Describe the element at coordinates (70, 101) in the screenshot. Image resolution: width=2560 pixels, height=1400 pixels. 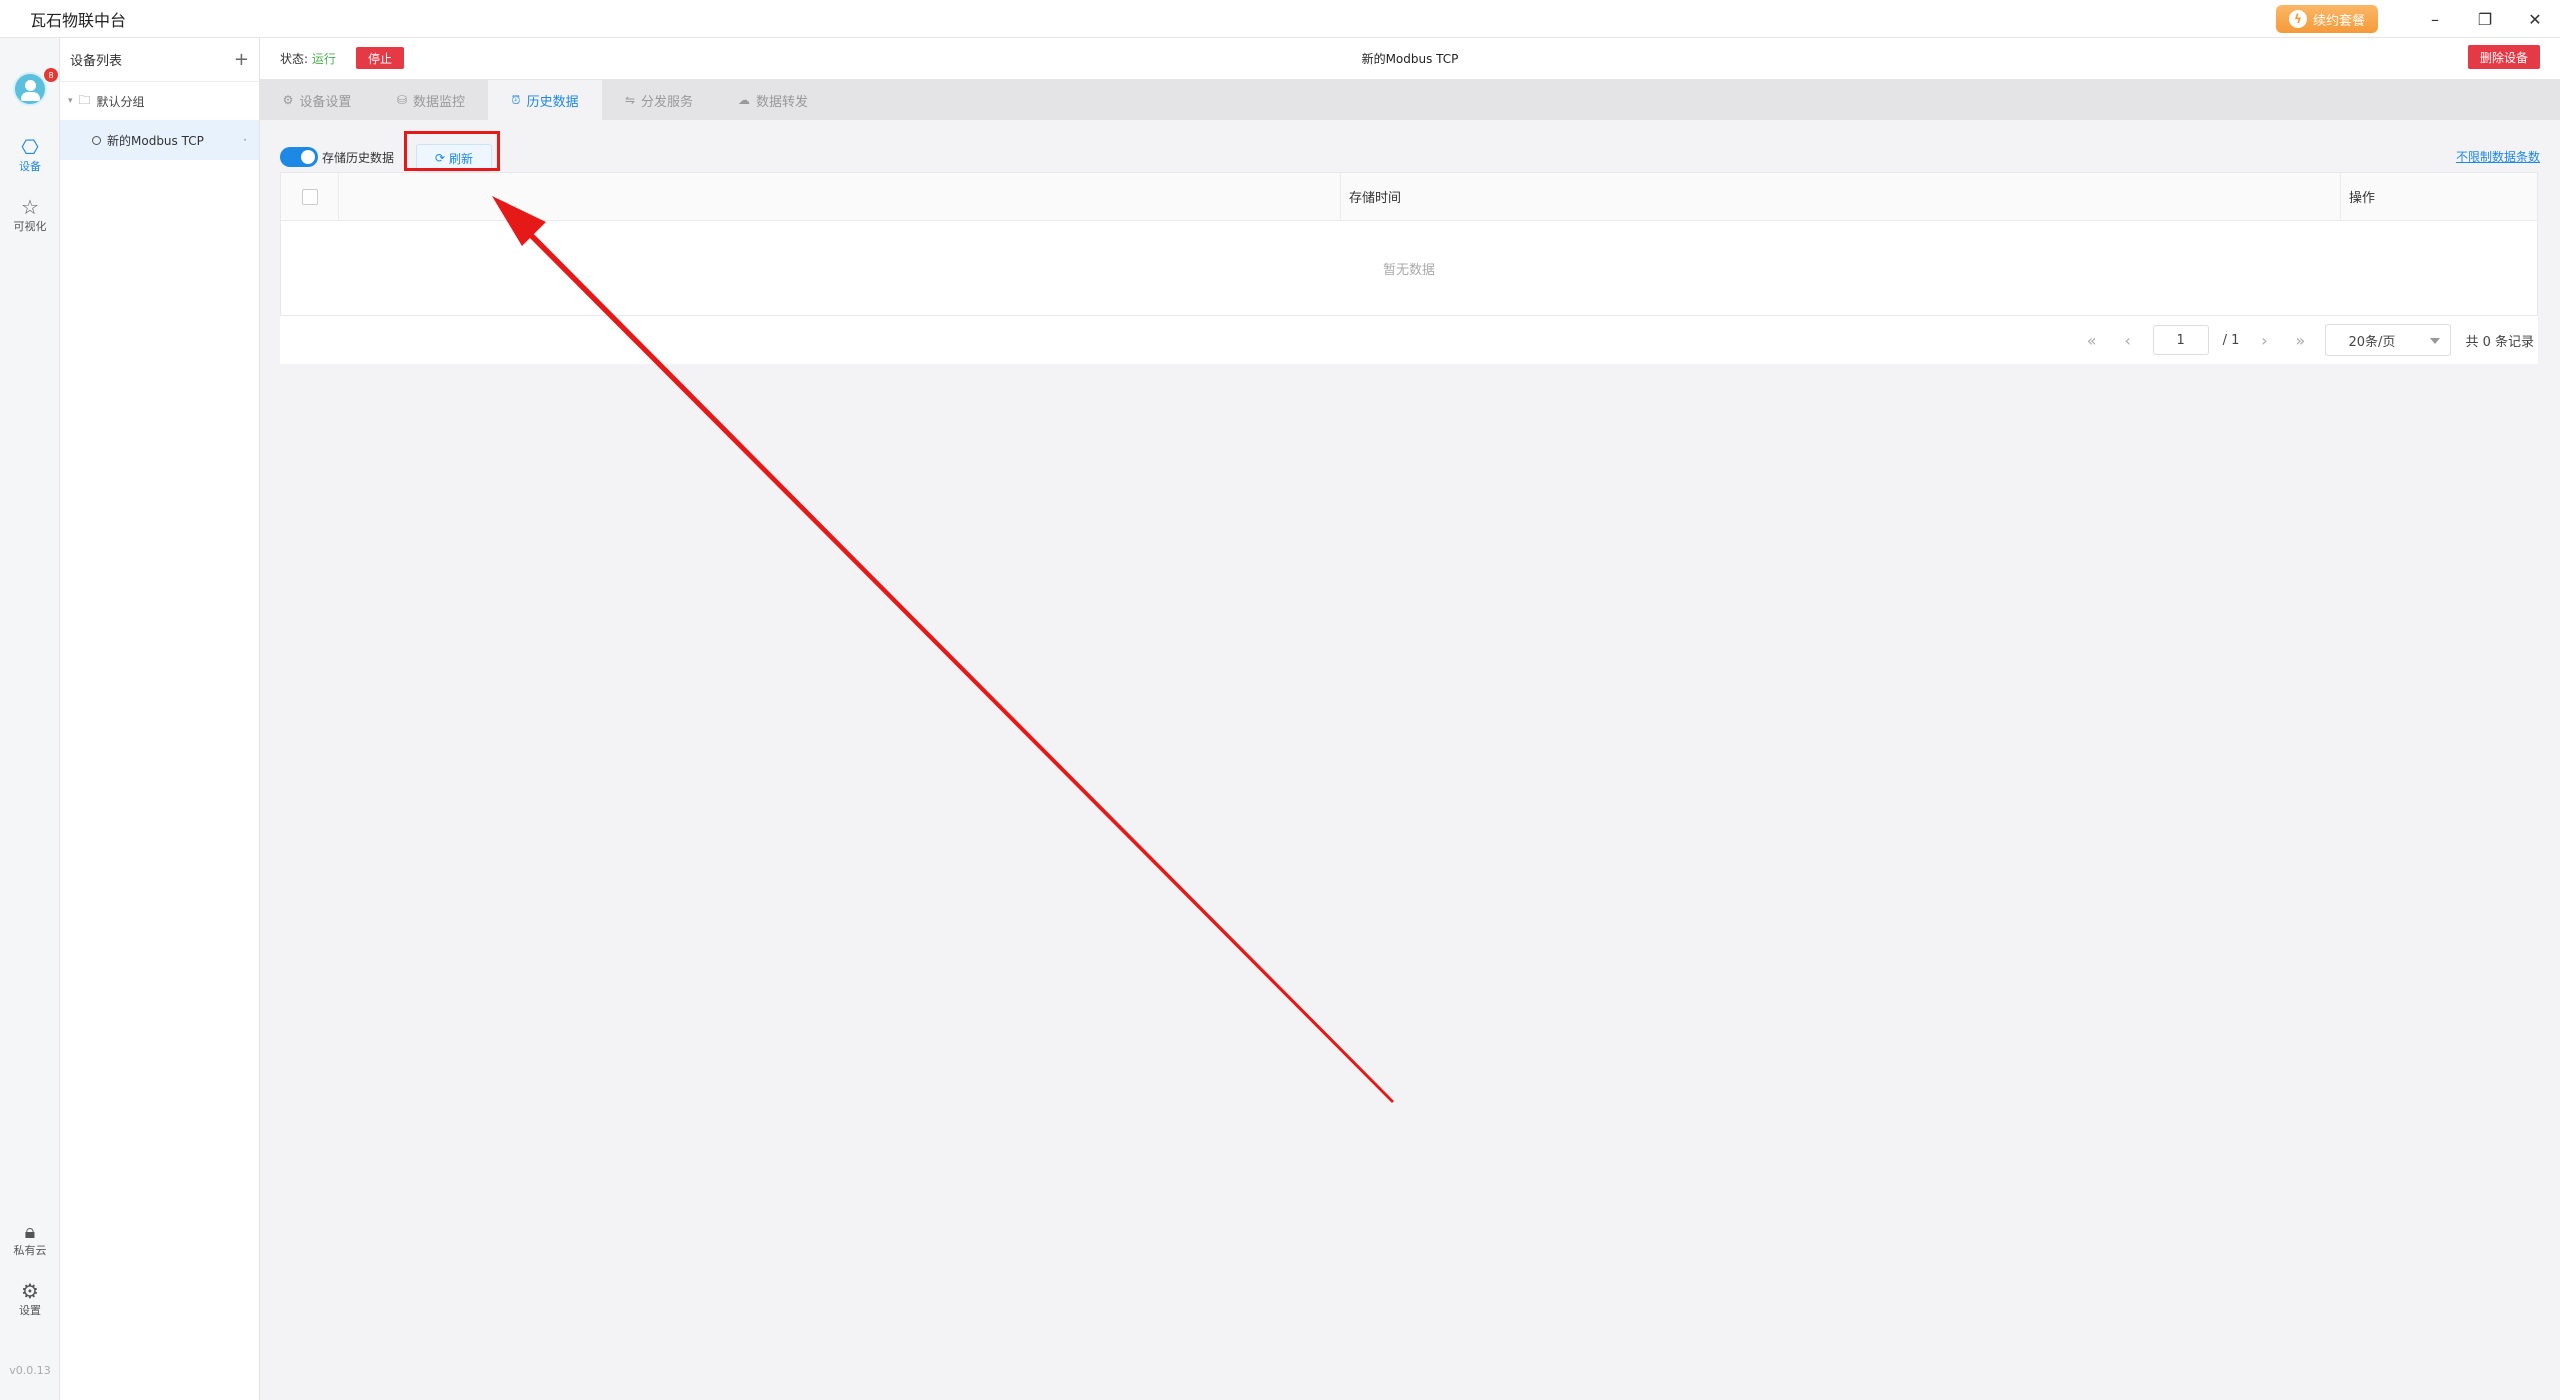
I see `chevron-down-icon: ▾` at that location.